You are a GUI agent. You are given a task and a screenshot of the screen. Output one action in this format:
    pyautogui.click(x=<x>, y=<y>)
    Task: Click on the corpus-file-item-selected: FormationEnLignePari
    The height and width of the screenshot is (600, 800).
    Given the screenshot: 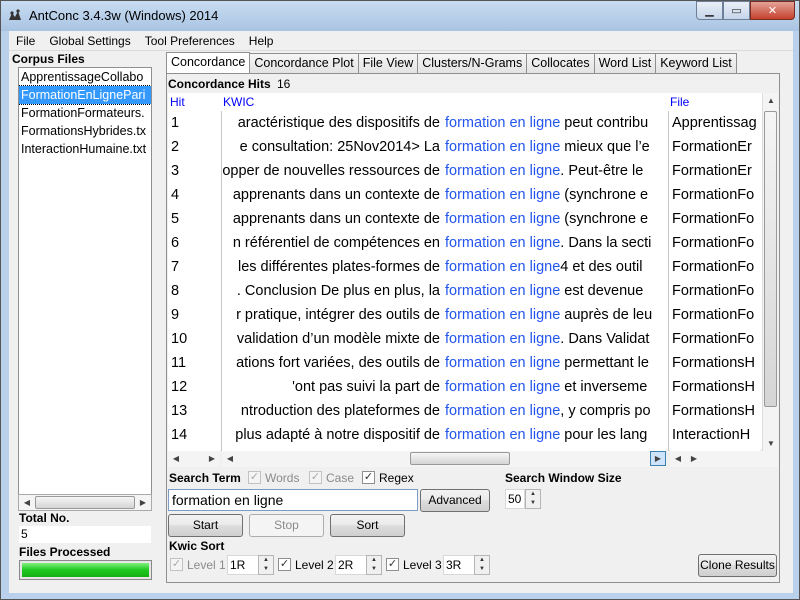 What is the action you would take?
    pyautogui.click(x=85, y=95)
    